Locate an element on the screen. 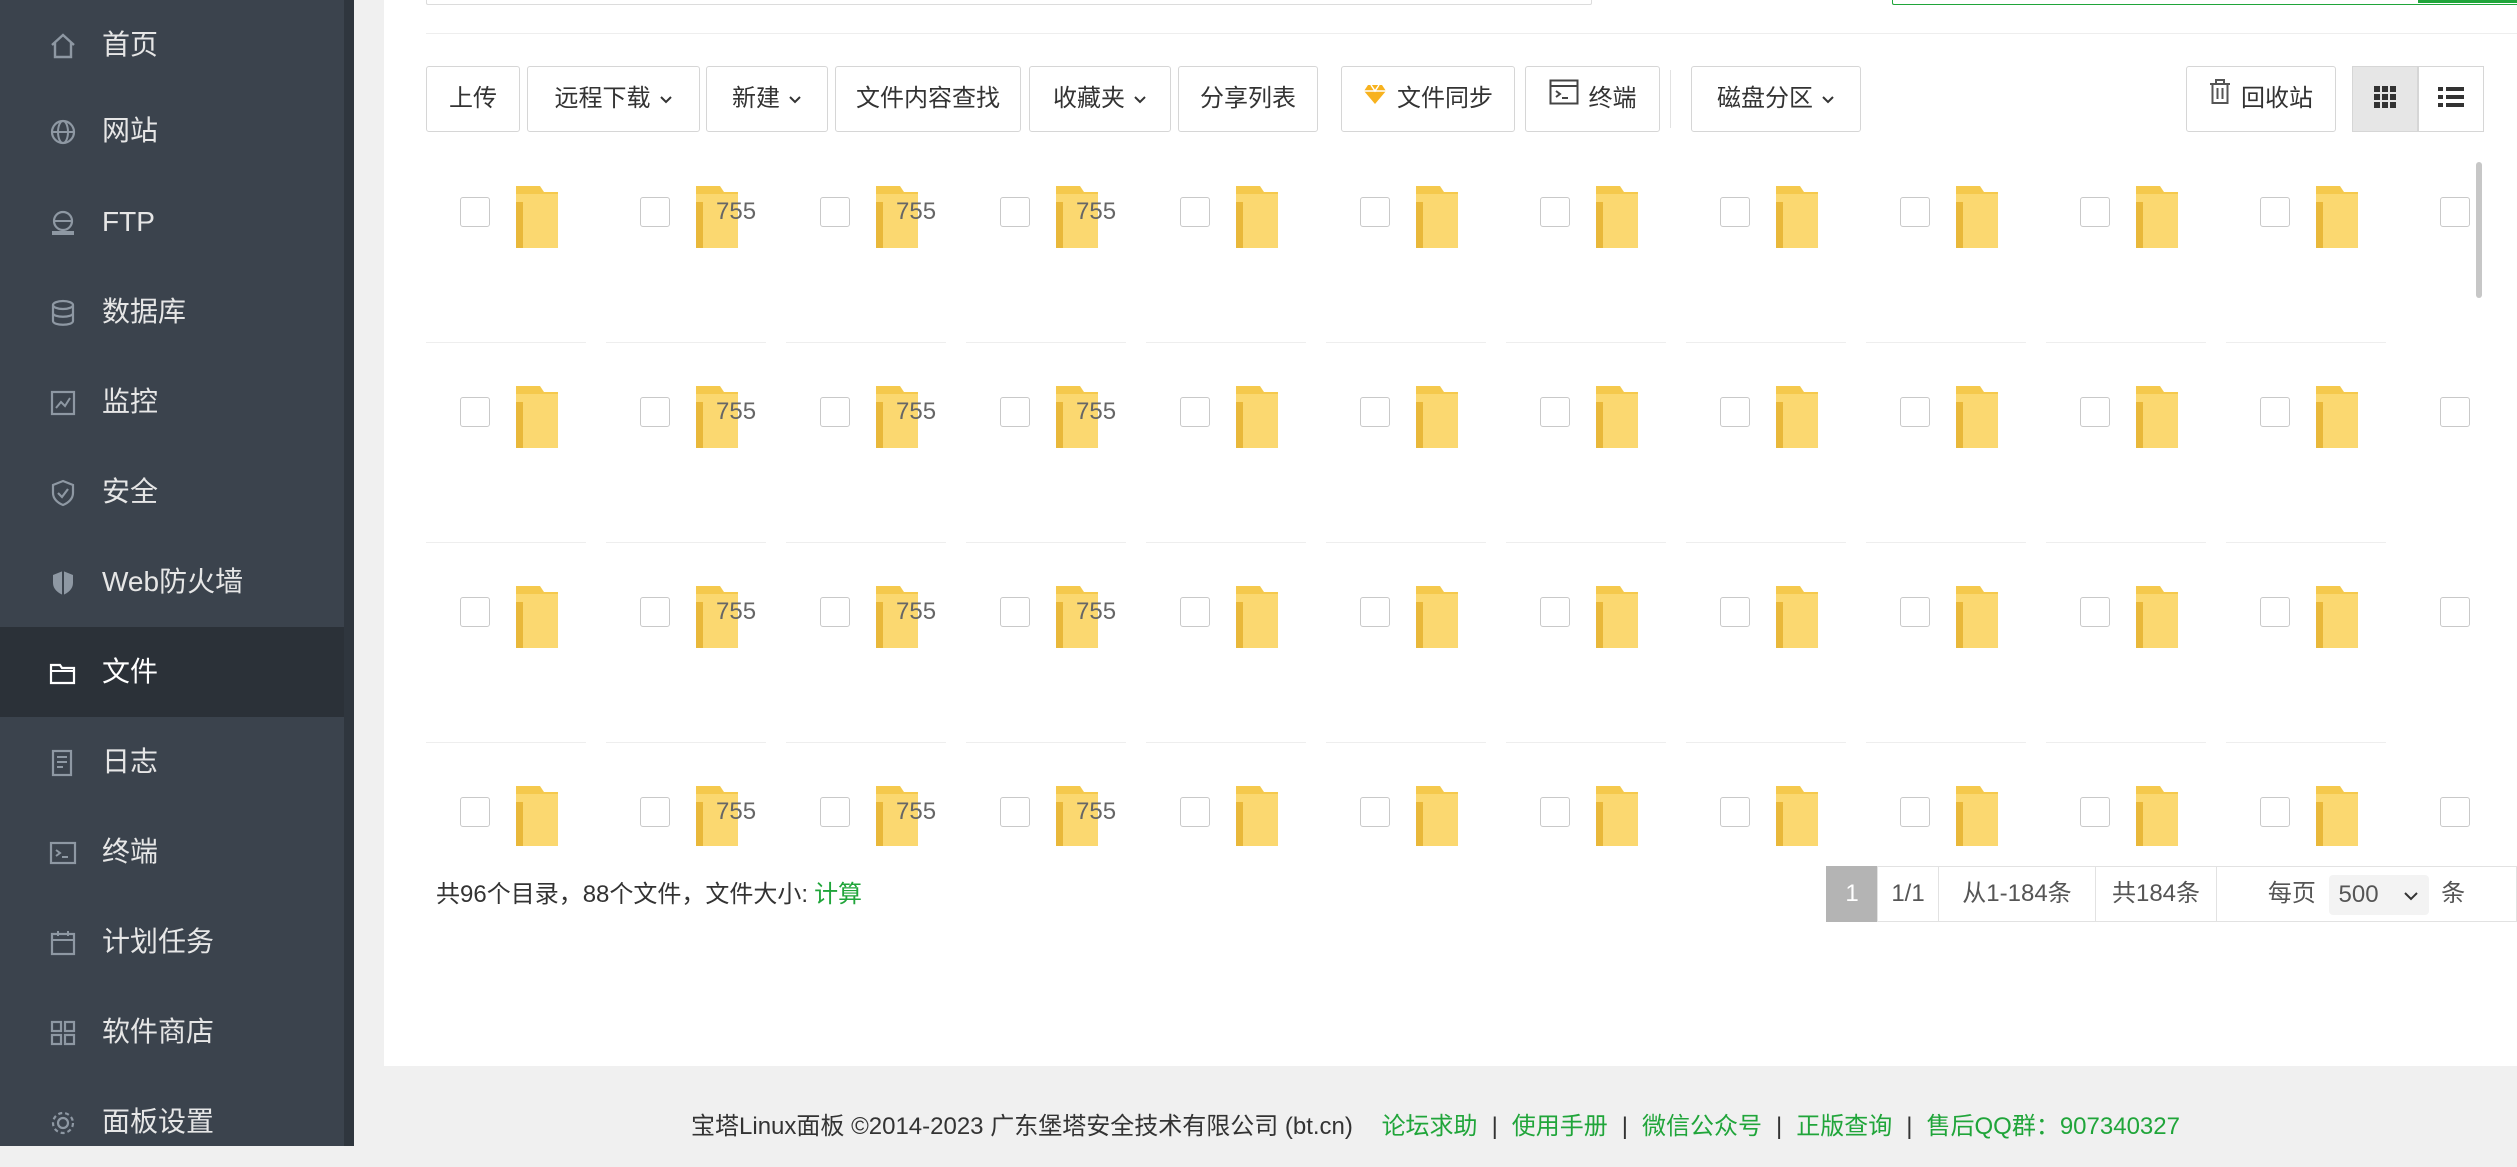 The image size is (2517, 1167). sidebar-item-database: 数据库 is located at coordinates (172, 312).